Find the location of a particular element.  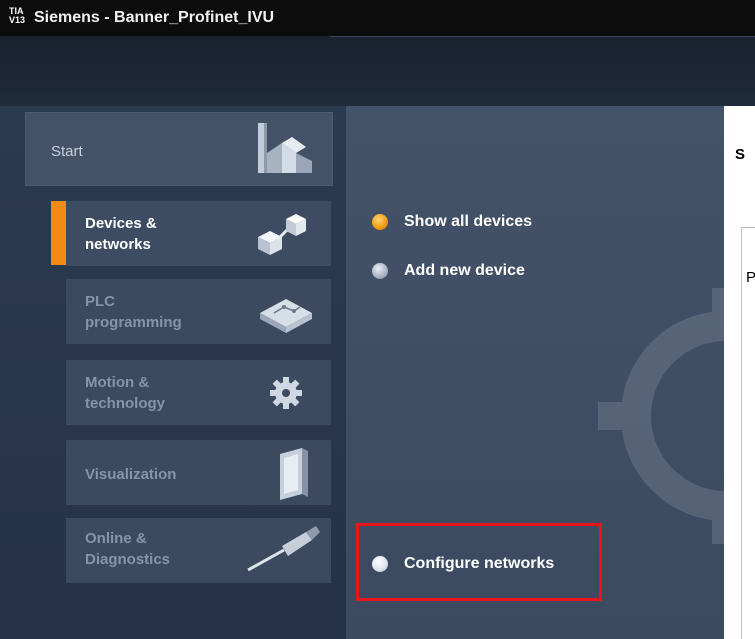

nav-item-online-diagnostics: Online & Diagnostics is located at coordinates (198, 550).